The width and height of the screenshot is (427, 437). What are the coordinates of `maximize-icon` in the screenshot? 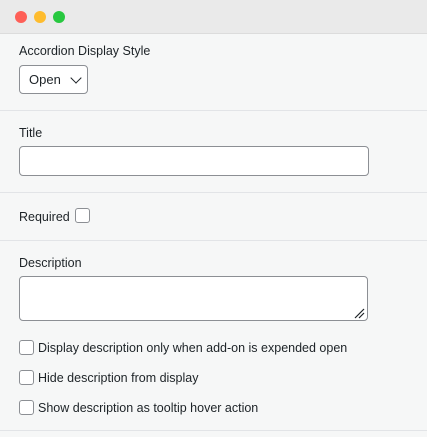 It's located at (59, 17).